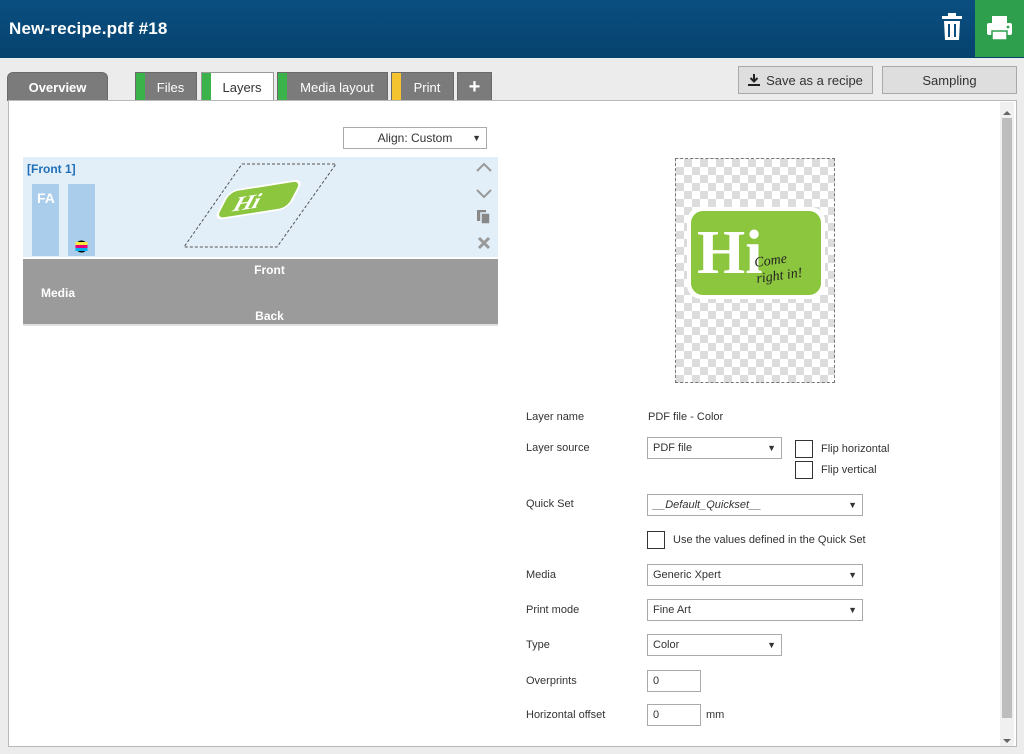 The height and width of the screenshot is (754, 1024). I want to click on flip-horizontal-label: Flip horizontal, so click(855, 449).